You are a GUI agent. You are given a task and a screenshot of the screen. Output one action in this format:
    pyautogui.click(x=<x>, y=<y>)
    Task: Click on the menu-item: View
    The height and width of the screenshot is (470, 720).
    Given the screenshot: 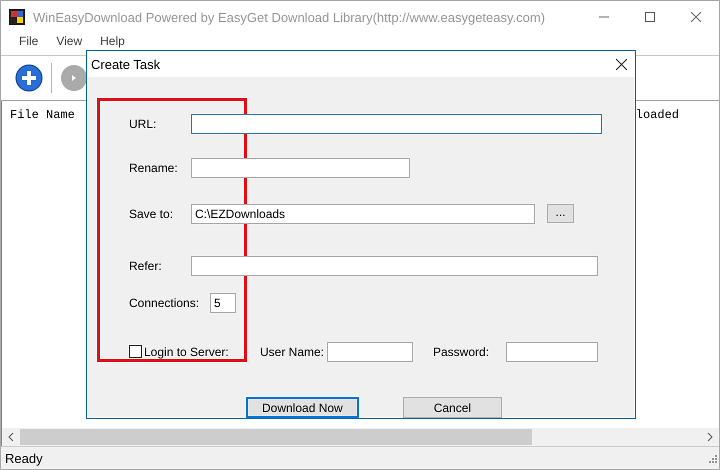 What is the action you would take?
    pyautogui.click(x=70, y=40)
    